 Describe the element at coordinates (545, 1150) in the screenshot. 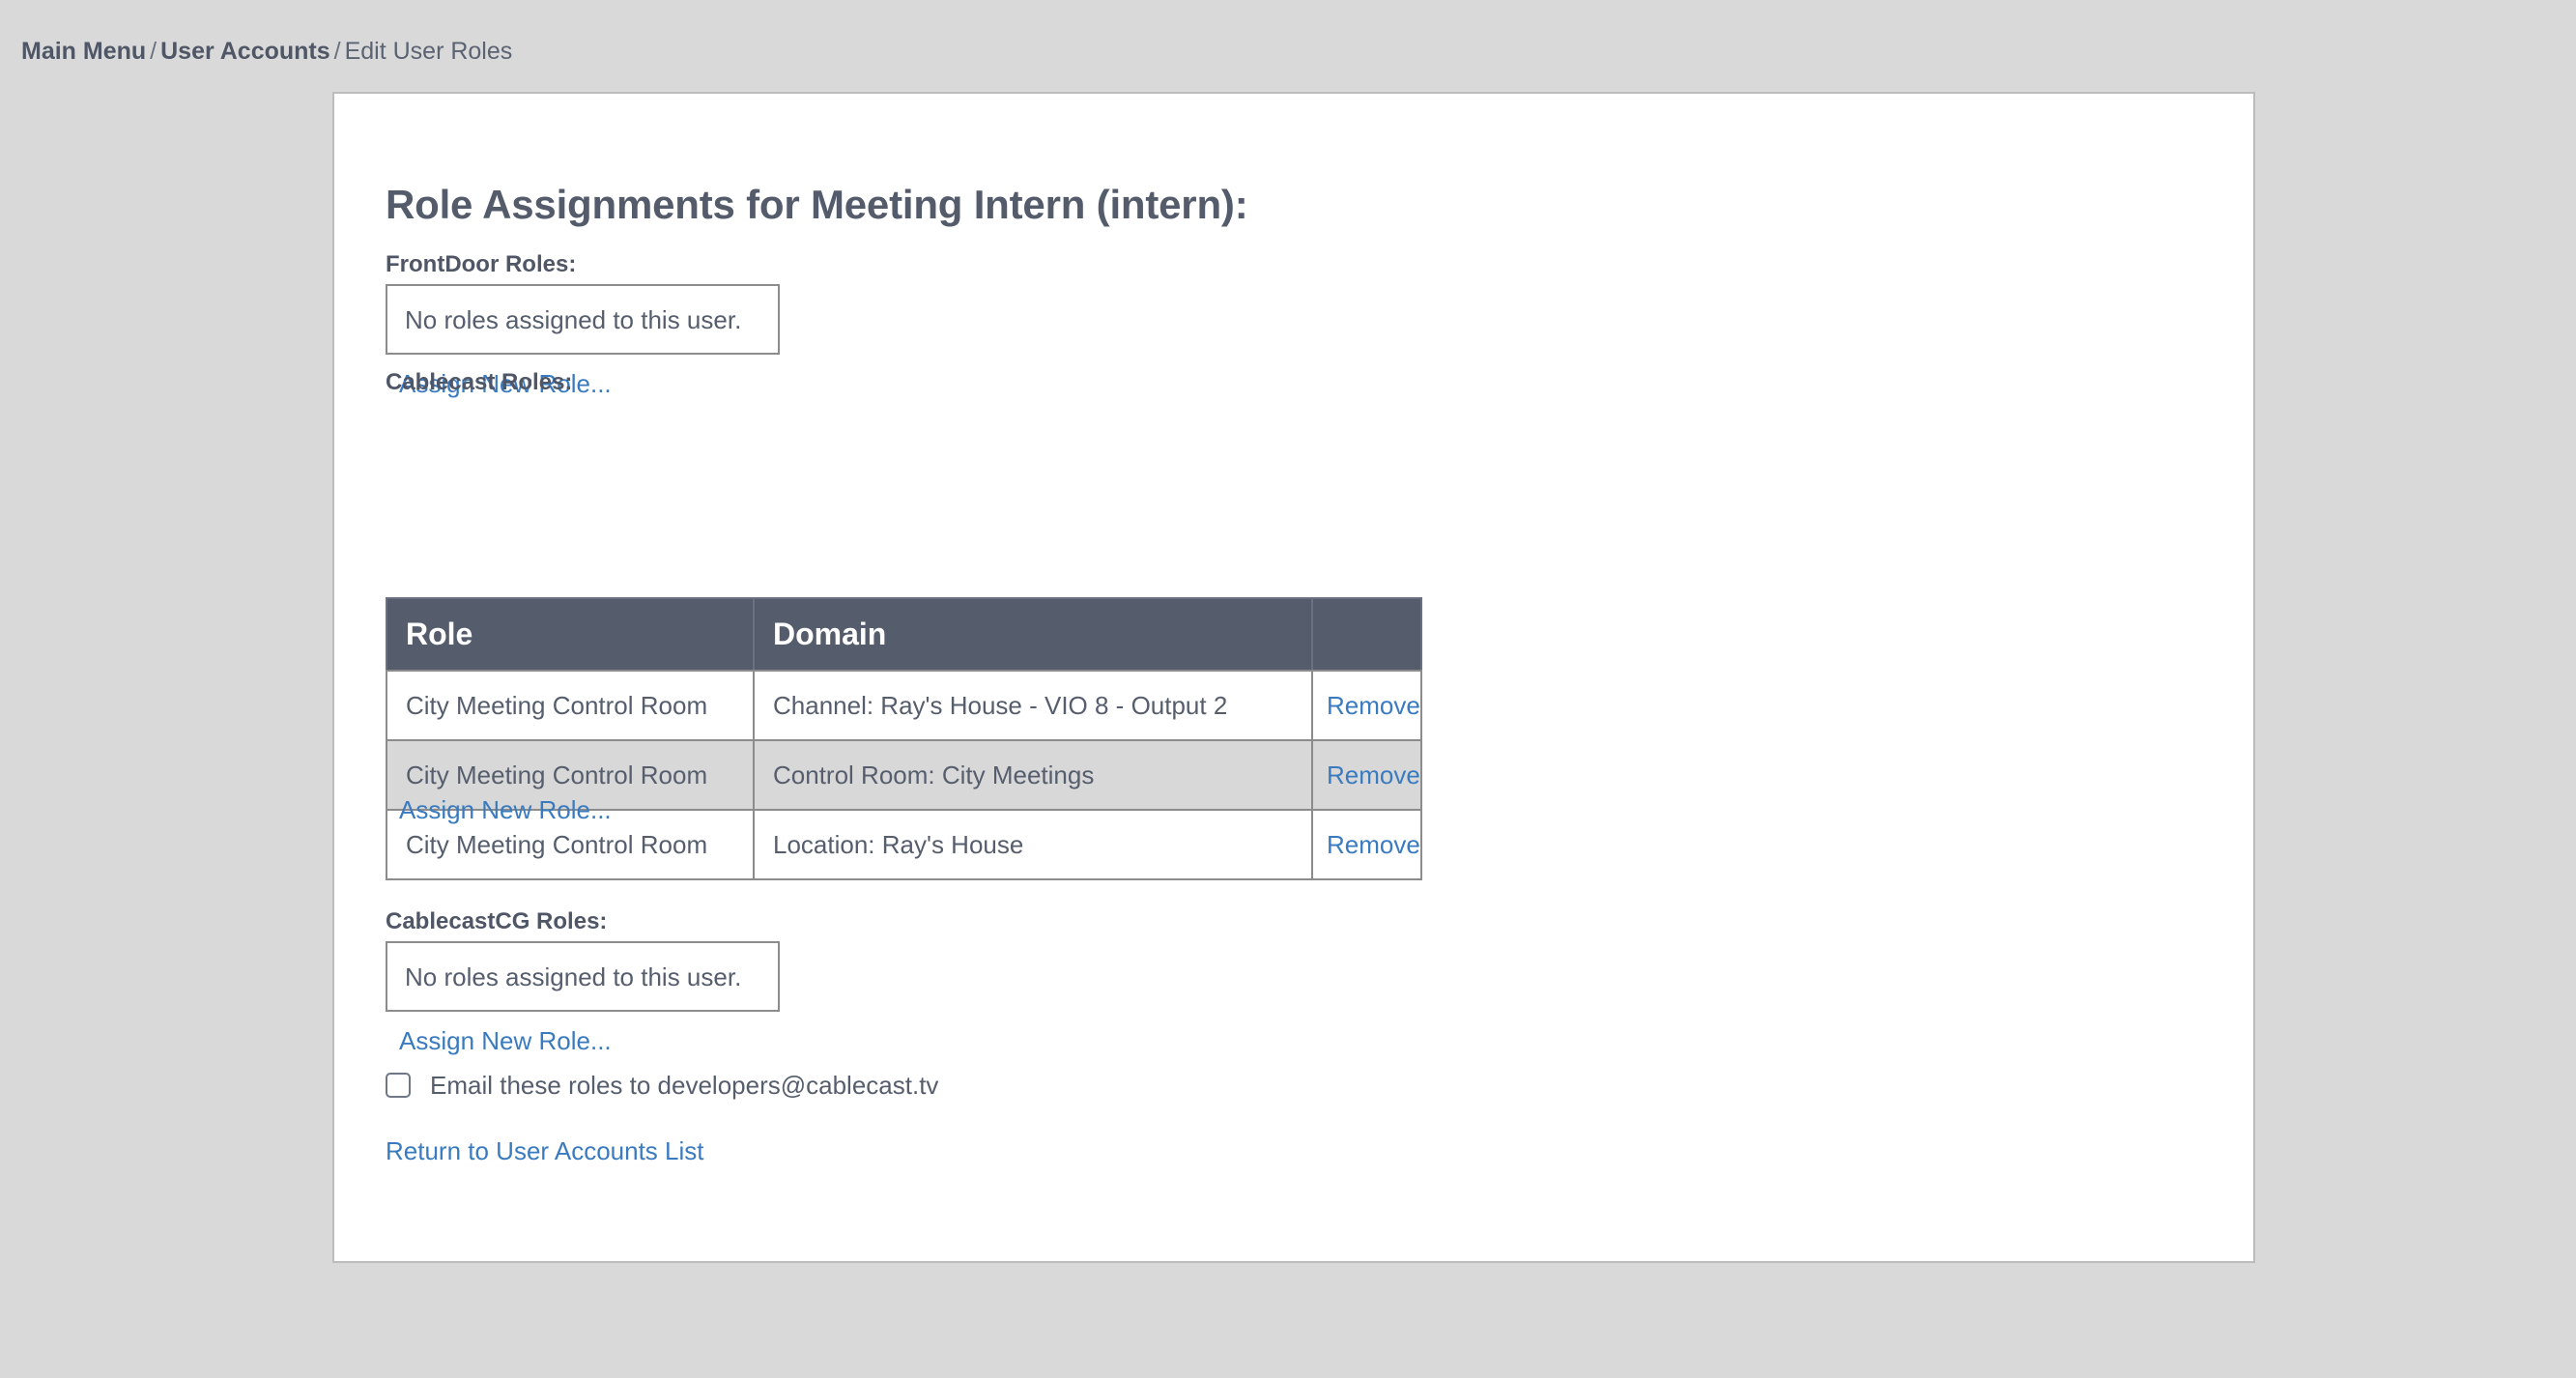

I see `return-to-user-accounts-list-link: Return to User Accounts List` at that location.